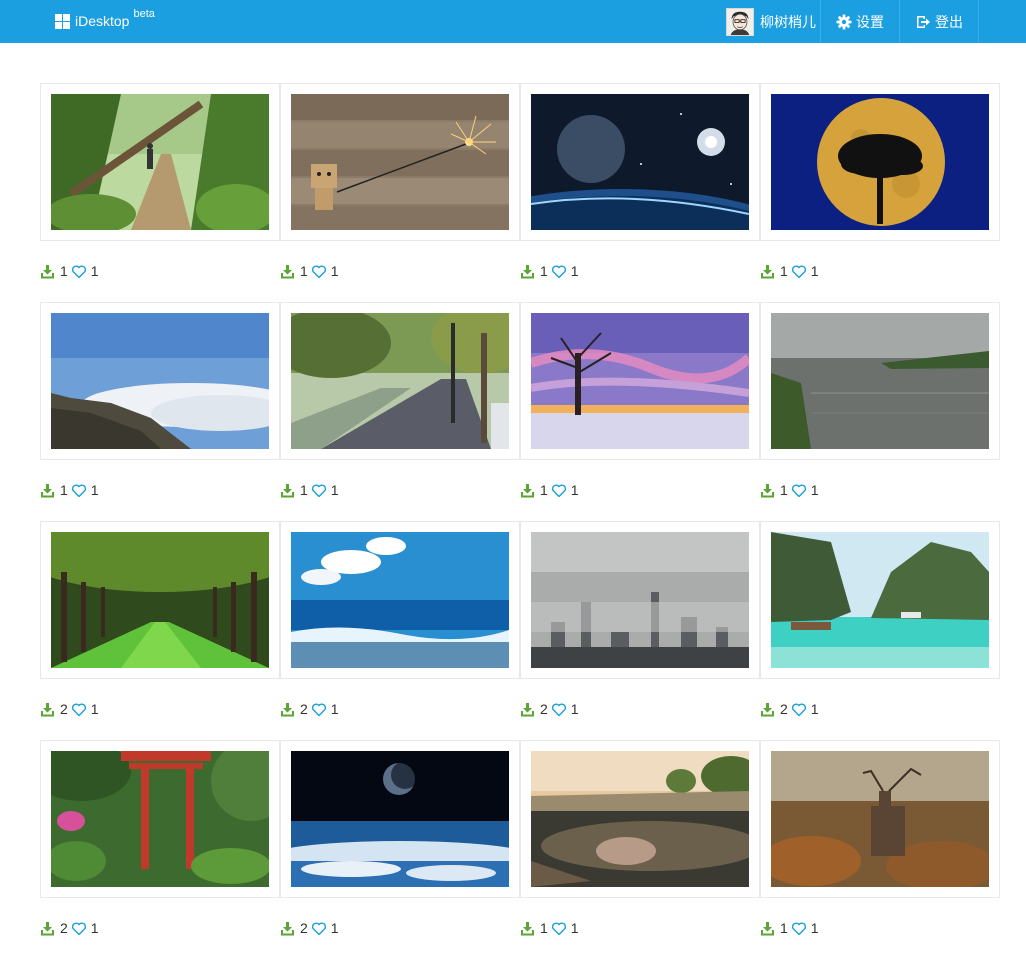  I want to click on user-menu: 柳树梢儿, so click(771, 21).